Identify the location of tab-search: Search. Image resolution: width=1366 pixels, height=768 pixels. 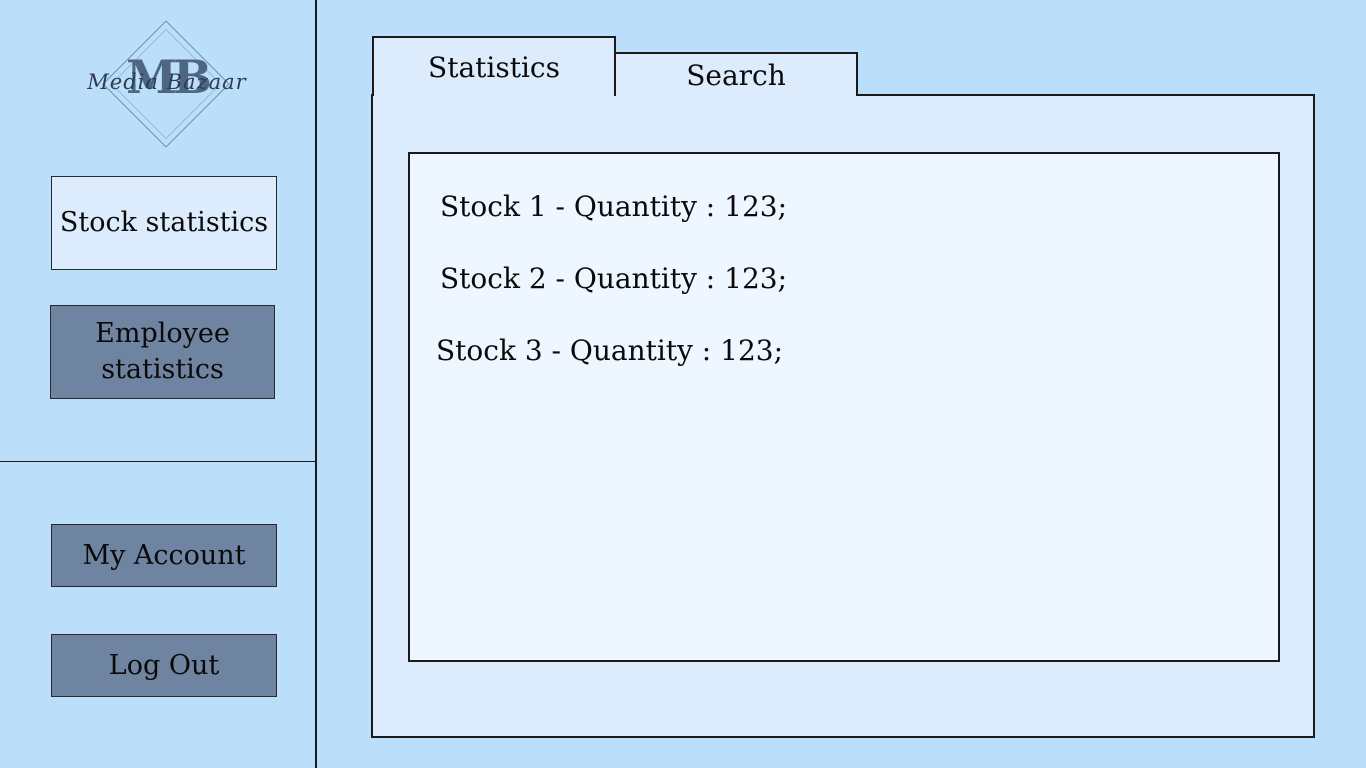
(736, 74).